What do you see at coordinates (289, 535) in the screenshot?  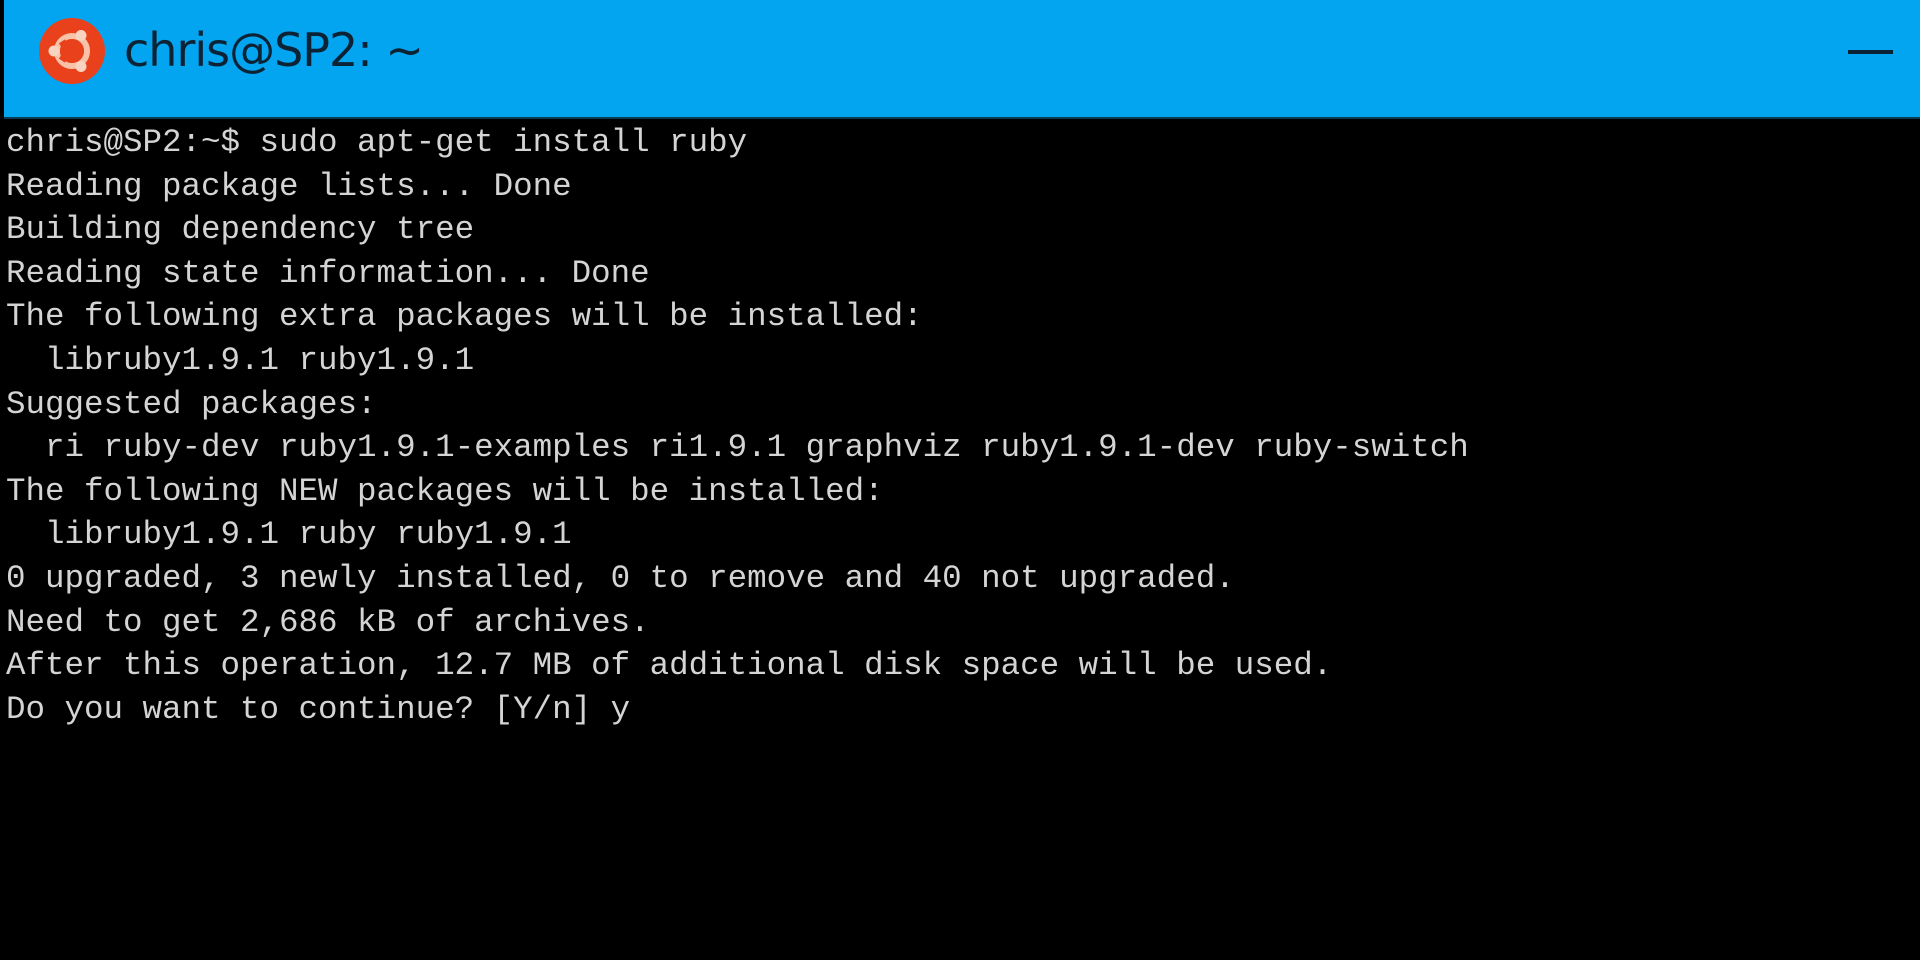 I see `output-line: libruby1.9.1 ruby ruby1.9.1` at bounding box center [289, 535].